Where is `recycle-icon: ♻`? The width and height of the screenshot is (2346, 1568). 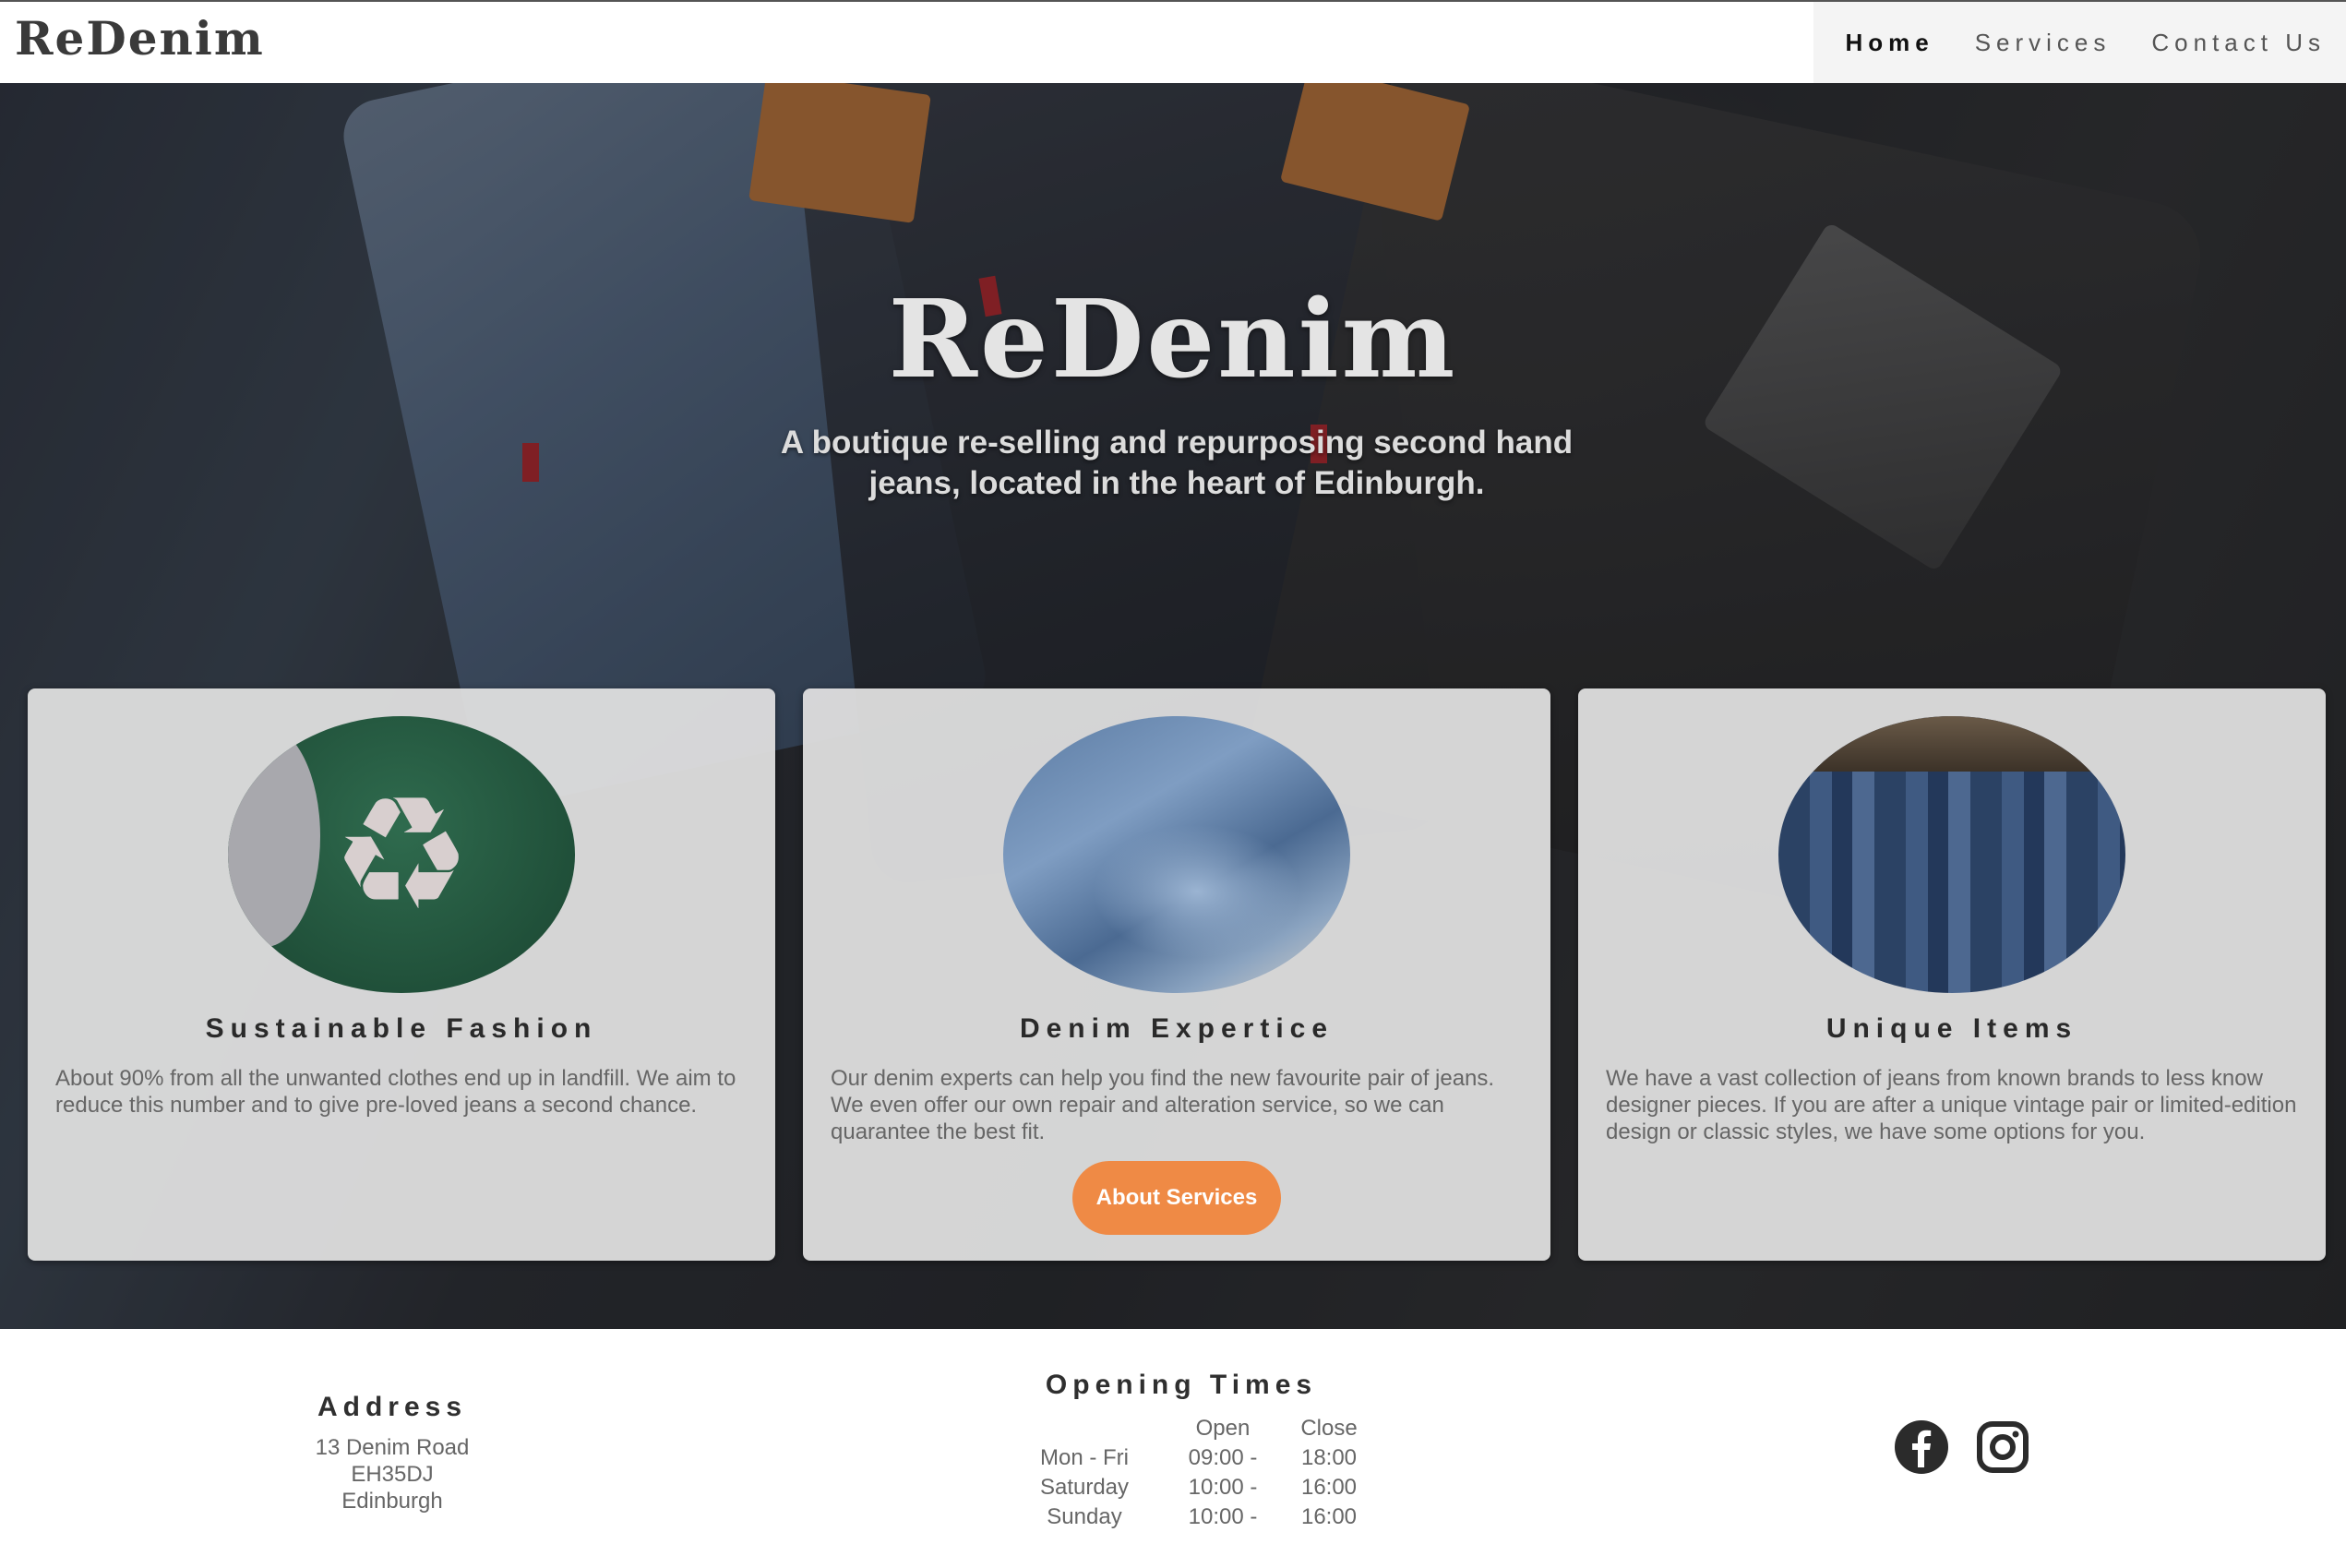 recycle-icon: ♻ is located at coordinates (401, 855).